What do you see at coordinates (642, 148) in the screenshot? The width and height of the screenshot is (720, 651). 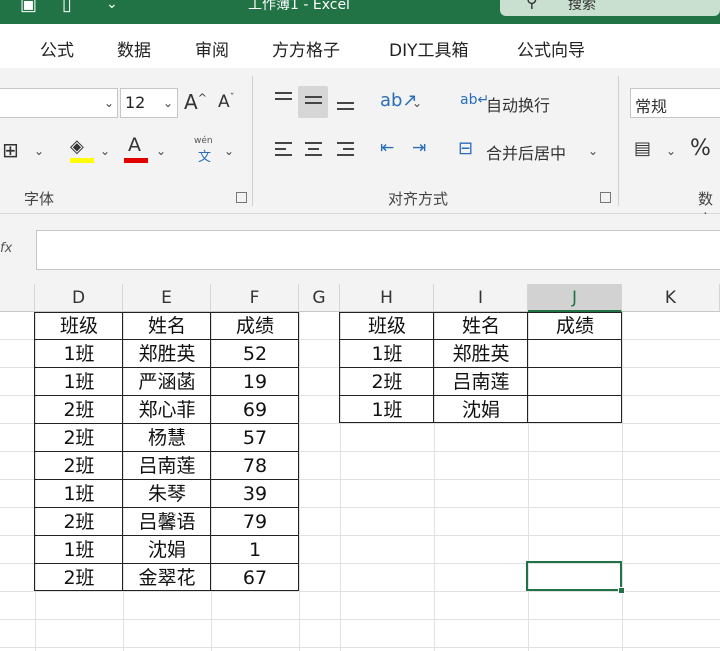 I see `accounting-format-icon: ▤` at bounding box center [642, 148].